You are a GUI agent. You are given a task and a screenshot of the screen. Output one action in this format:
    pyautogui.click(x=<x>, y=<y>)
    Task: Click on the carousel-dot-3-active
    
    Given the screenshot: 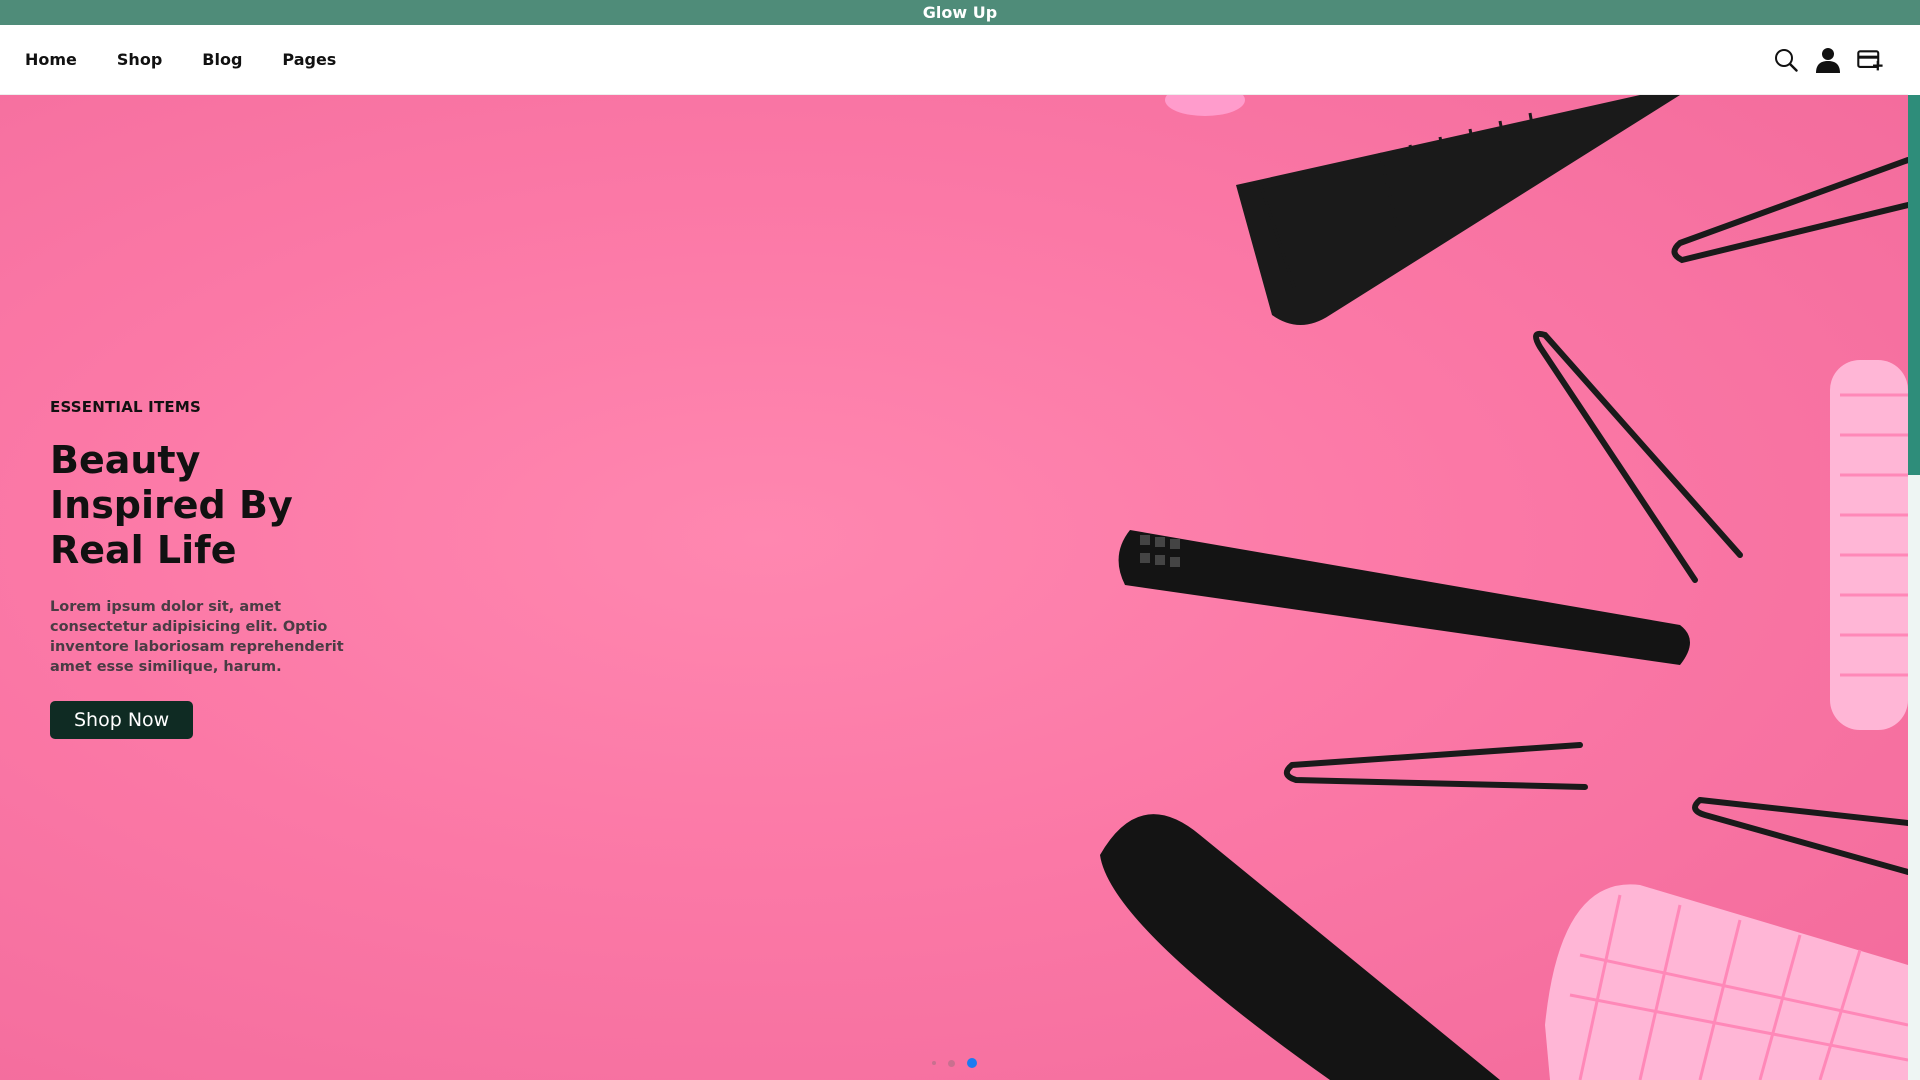 What is the action you would take?
    pyautogui.click(x=971, y=1063)
    